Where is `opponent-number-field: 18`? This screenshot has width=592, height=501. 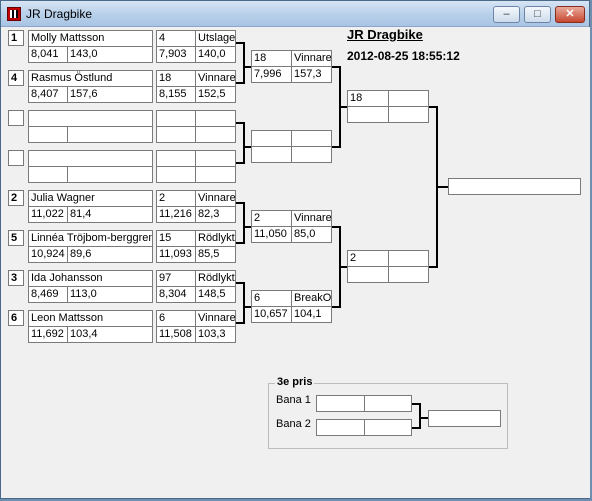
opponent-number-field: 18 is located at coordinates (176, 78).